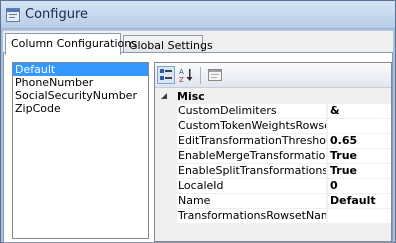  Describe the element at coordinates (252, 126) in the screenshot. I see `property-name: CustomTokenWeightsRowsetNam` at that location.